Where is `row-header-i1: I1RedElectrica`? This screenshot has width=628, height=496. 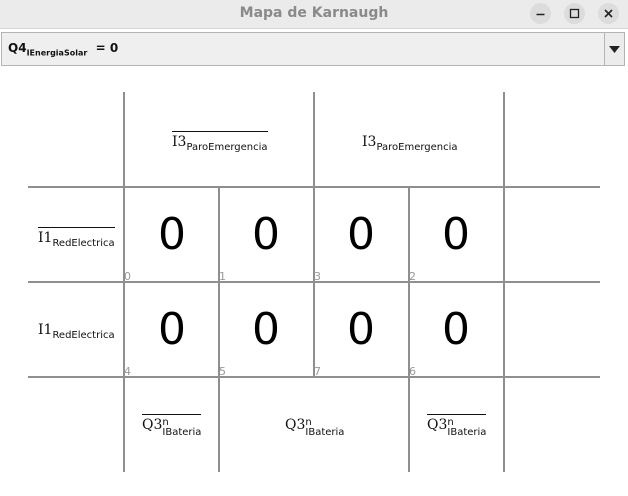
row-header-i1: I1RedElectrica is located at coordinates (76, 331).